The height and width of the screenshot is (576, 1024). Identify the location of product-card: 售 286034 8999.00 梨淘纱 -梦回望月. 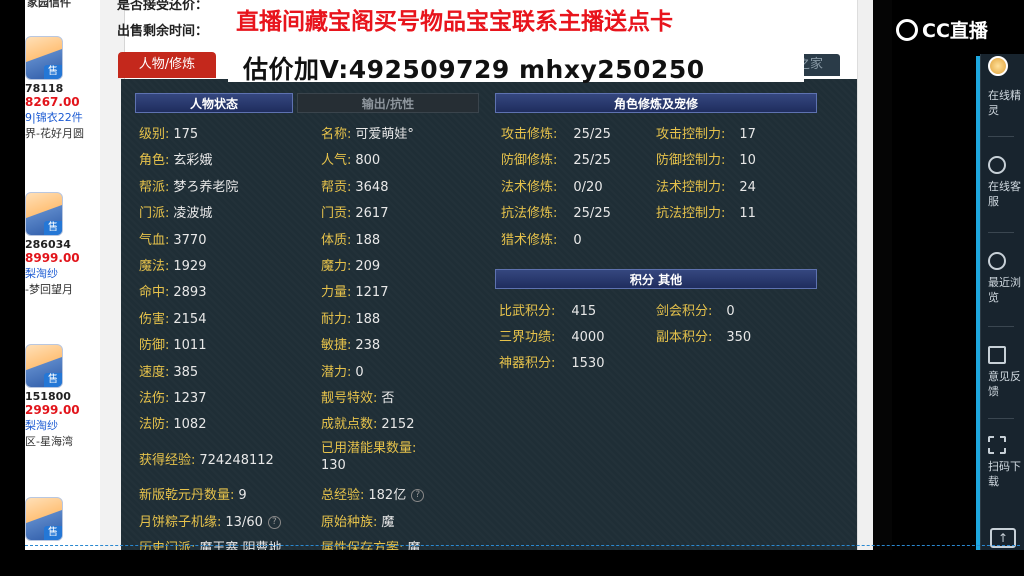
(62, 244).